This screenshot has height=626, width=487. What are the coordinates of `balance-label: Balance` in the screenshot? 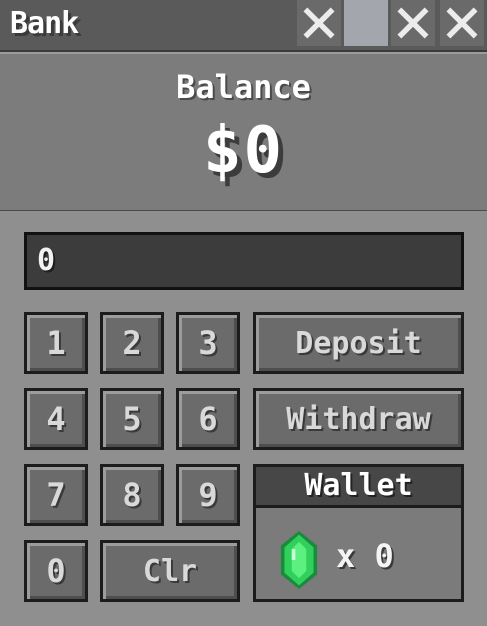 It's located at (243, 87).